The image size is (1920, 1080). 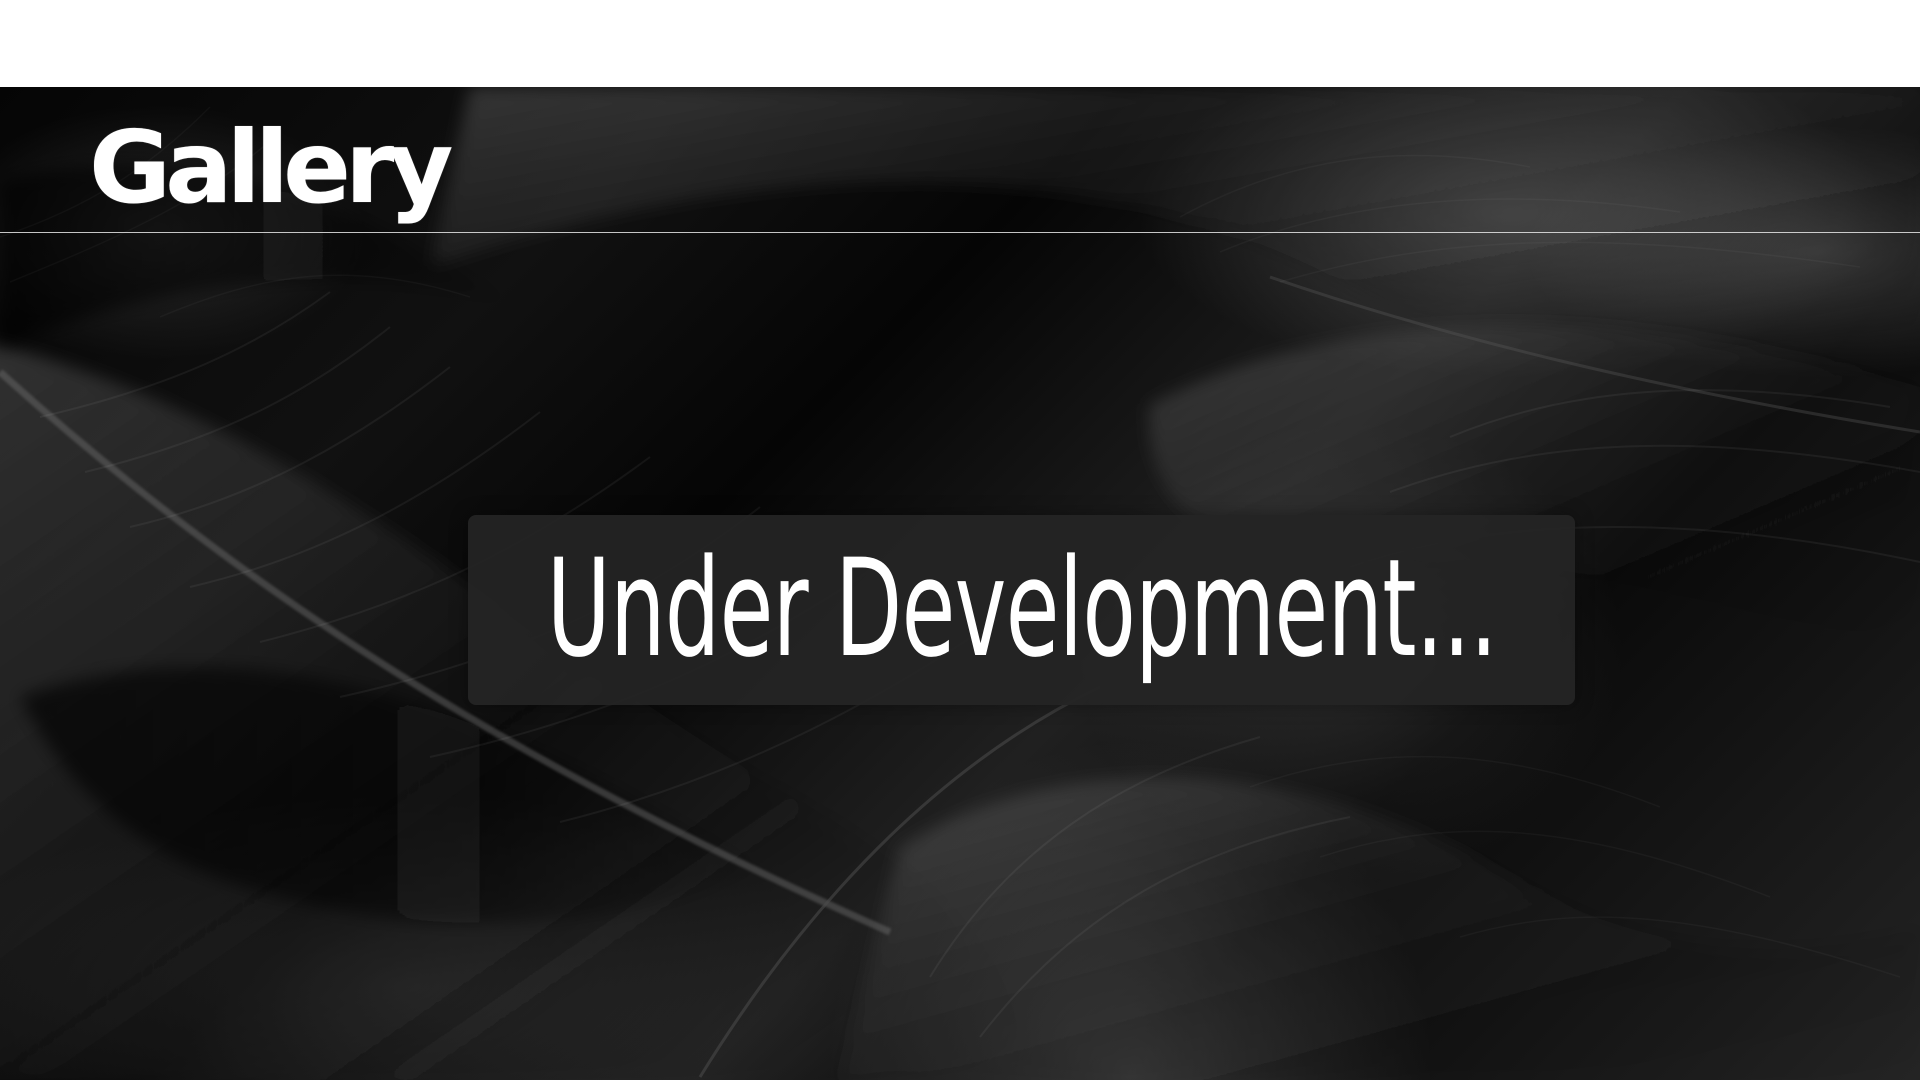 I want to click on header-divider, so click(x=960, y=232).